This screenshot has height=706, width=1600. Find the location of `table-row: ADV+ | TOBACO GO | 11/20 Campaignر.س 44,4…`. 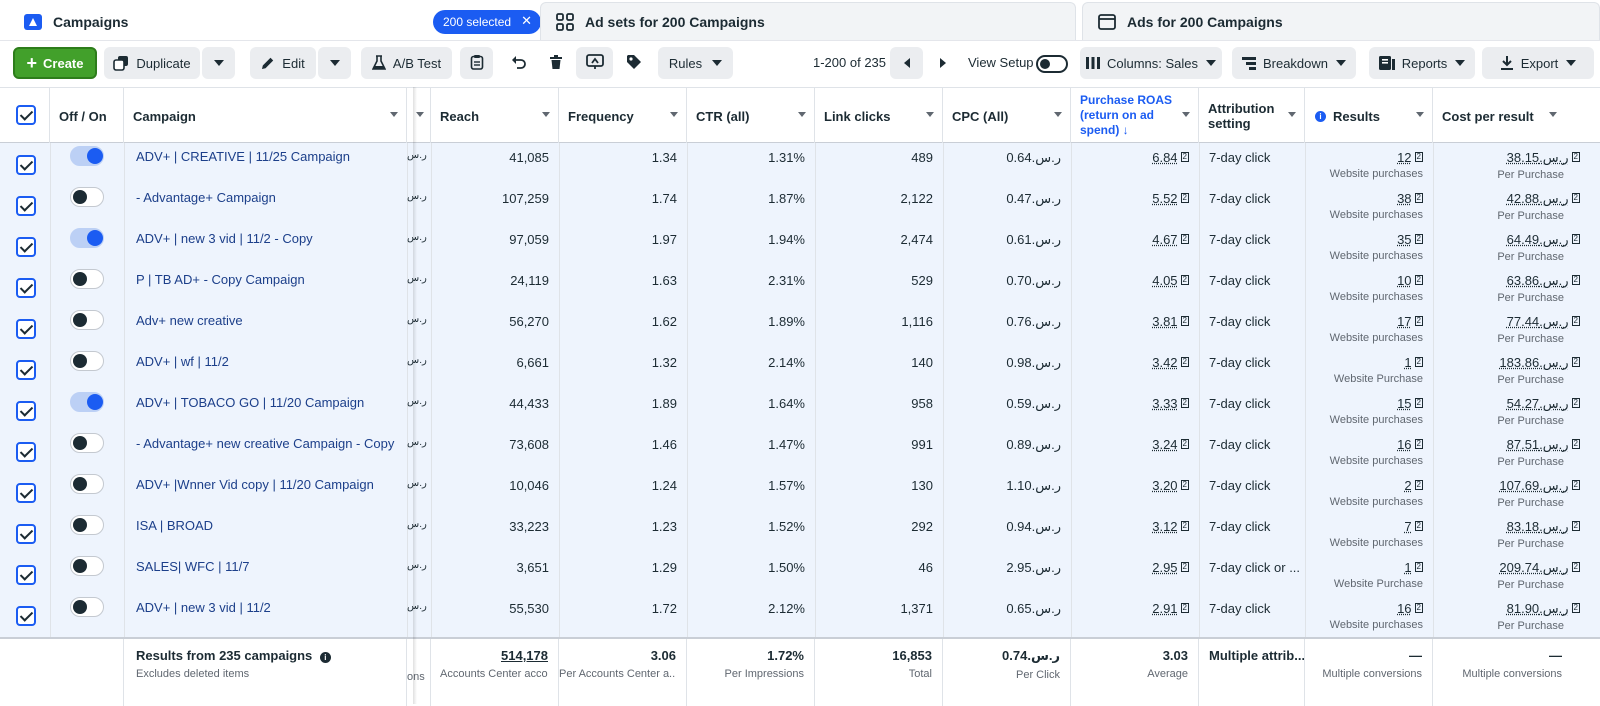

table-row: ADV+ | TOBACO GO | 11/20 Campaignر.س 44,4… is located at coordinates (800, 409).